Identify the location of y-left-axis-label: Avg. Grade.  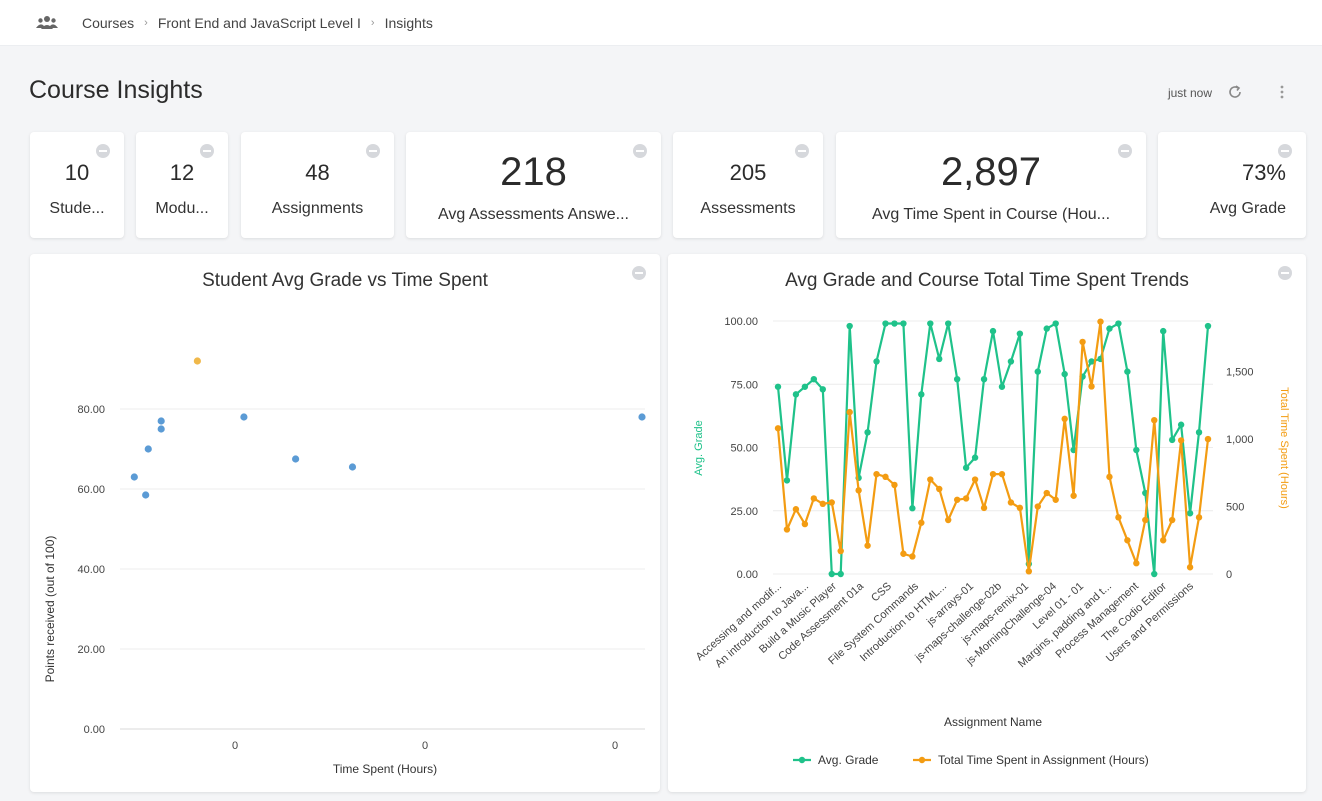
(699, 447).